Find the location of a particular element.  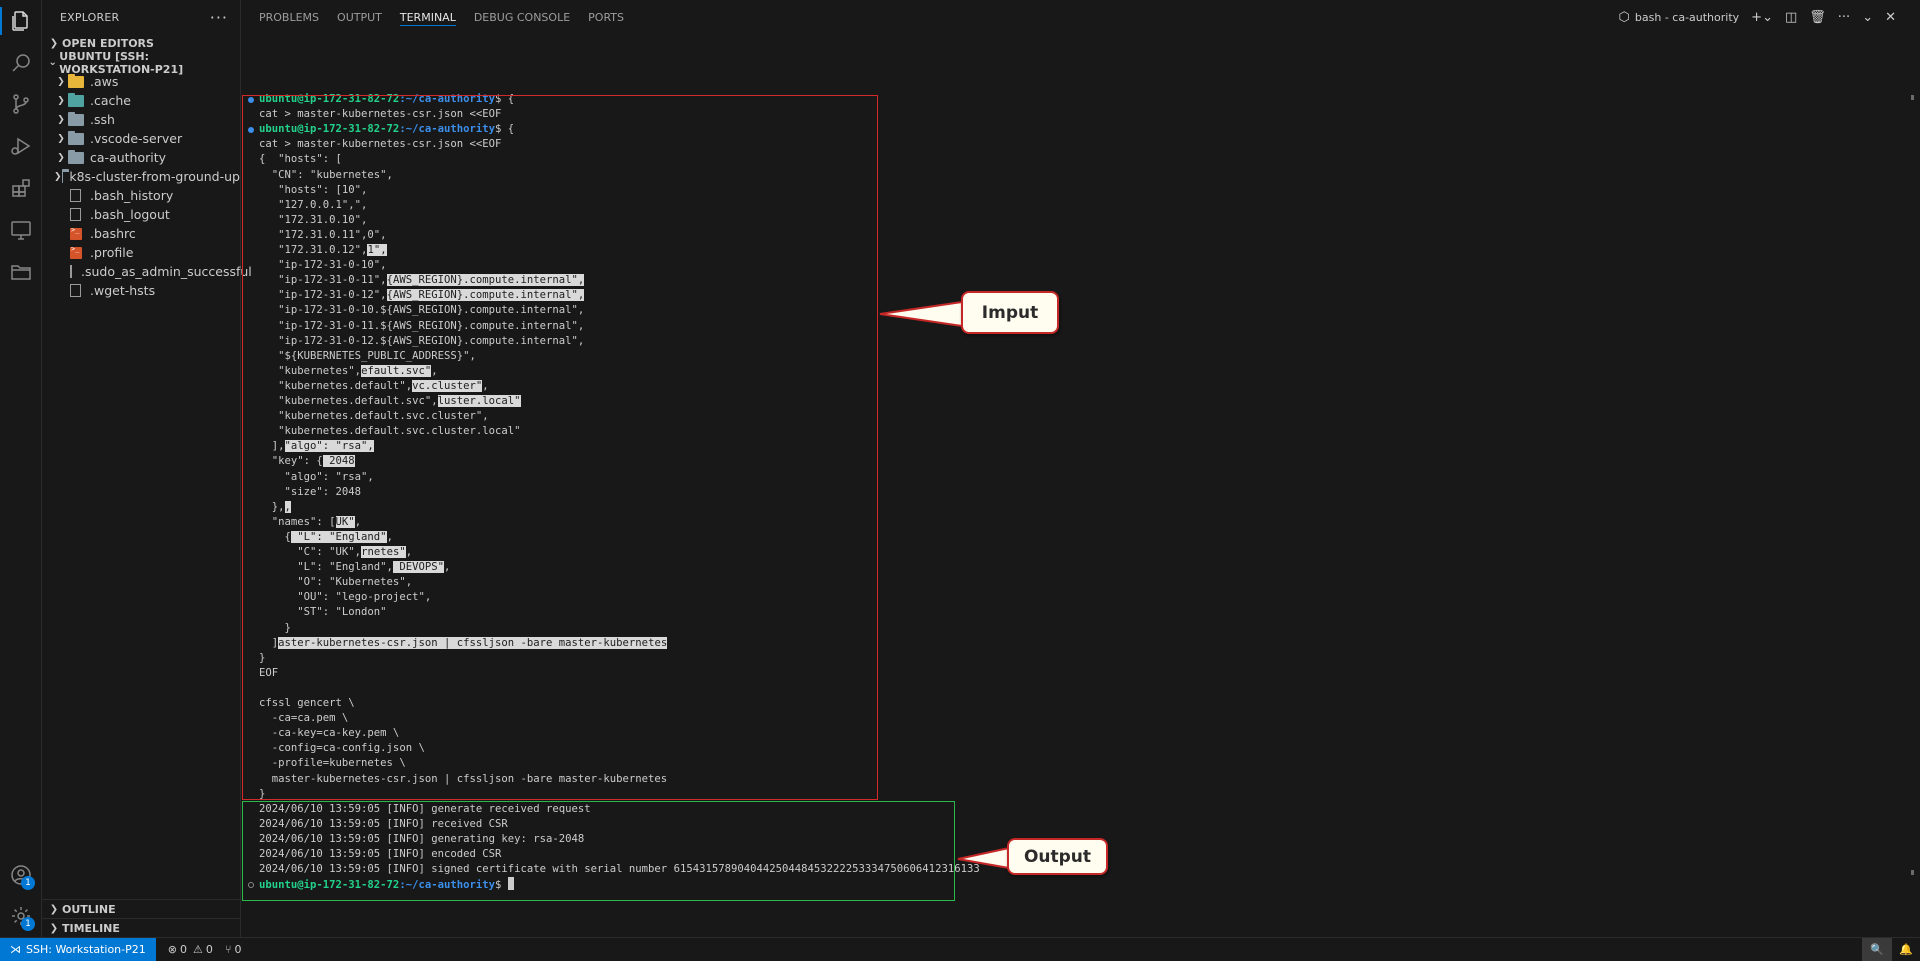

tree-item: .bashrc is located at coordinates (141, 233).